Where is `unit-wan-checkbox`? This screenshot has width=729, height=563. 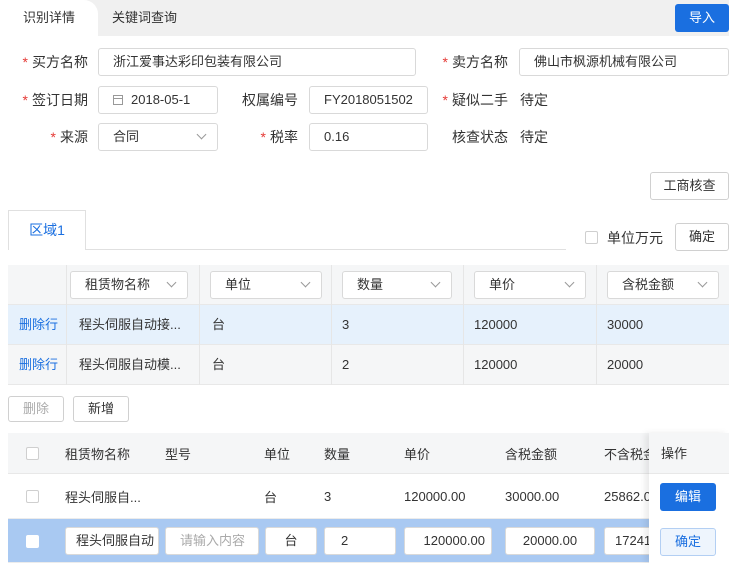
unit-wan-checkbox is located at coordinates (591, 237).